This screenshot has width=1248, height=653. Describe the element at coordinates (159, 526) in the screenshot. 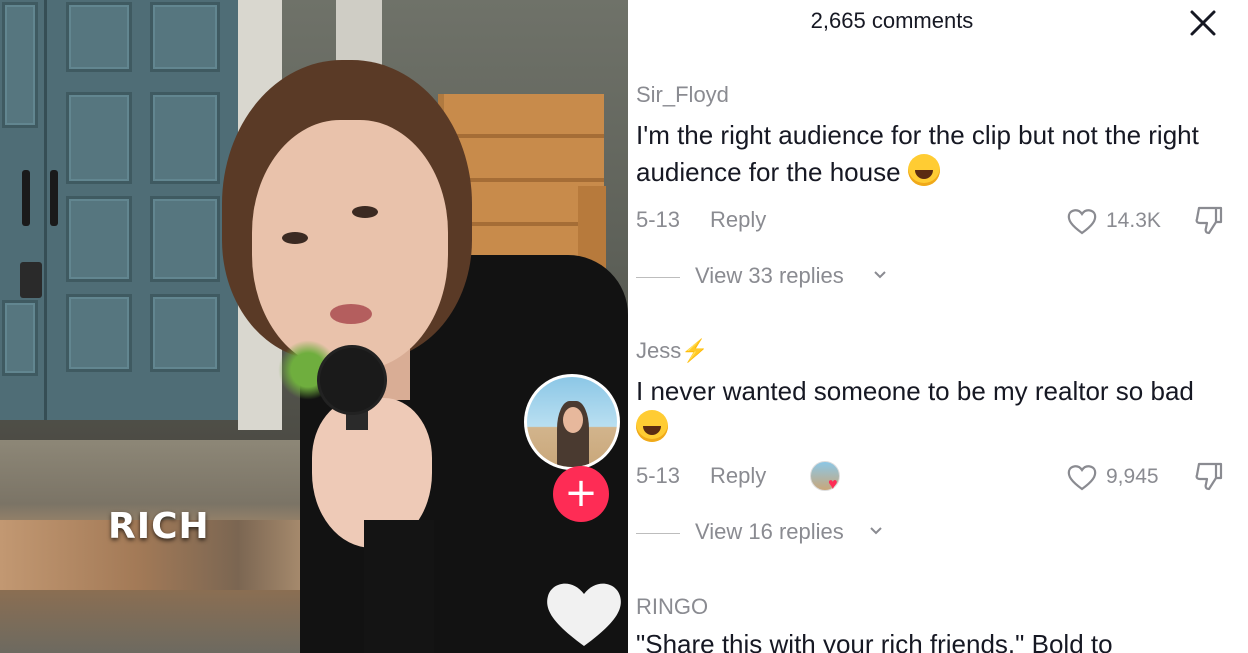

I see `video-caption-text: RICH` at that location.